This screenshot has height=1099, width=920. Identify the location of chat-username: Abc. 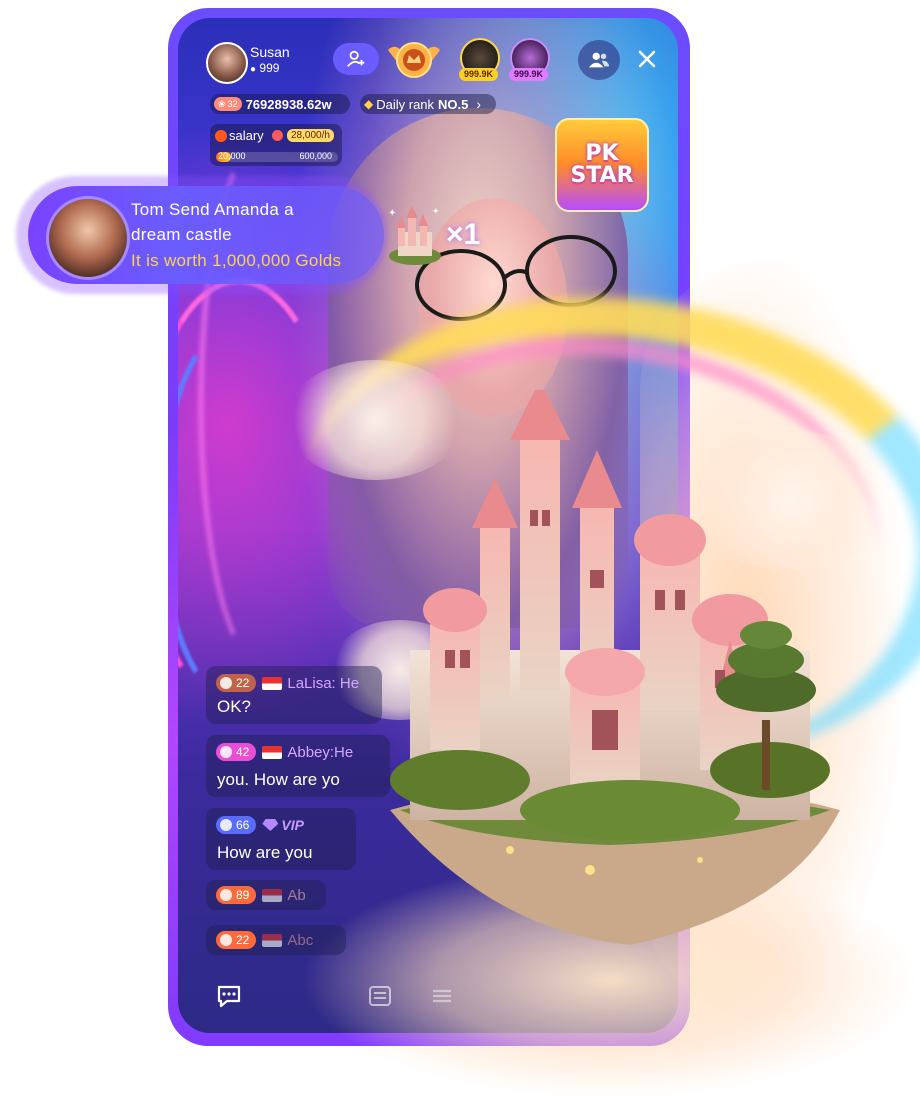
(300, 940).